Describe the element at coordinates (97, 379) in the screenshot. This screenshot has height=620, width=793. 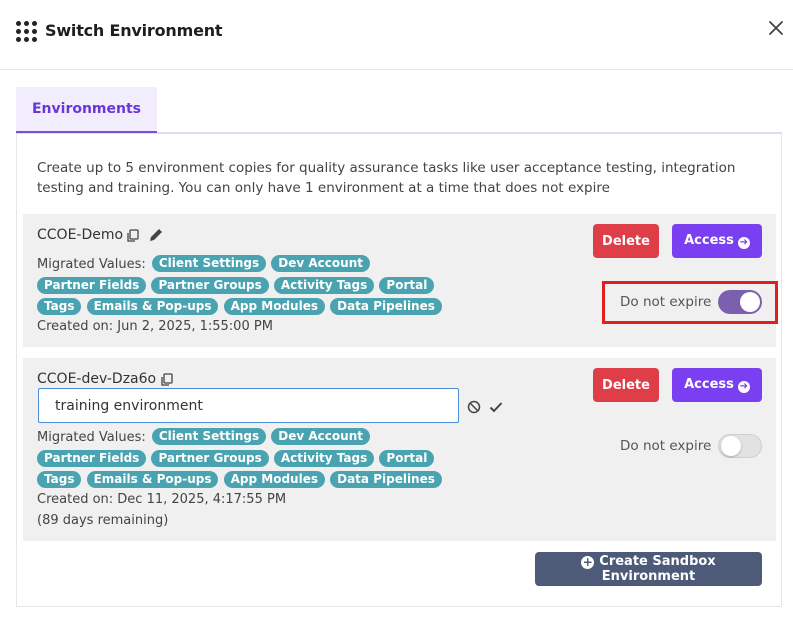
I see `environment-name: CCOE-dev-Dza6o` at that location.